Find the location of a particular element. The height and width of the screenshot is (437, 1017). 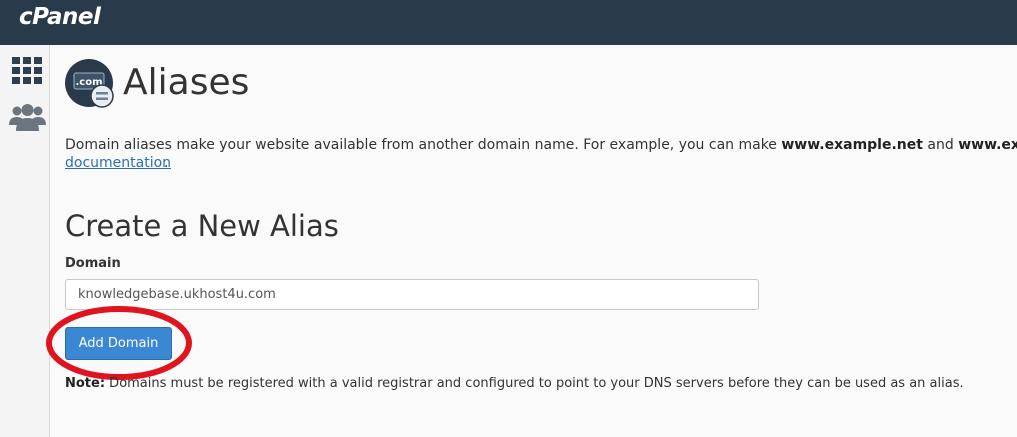

note-label: Note: is located at coordinates (85, 383).